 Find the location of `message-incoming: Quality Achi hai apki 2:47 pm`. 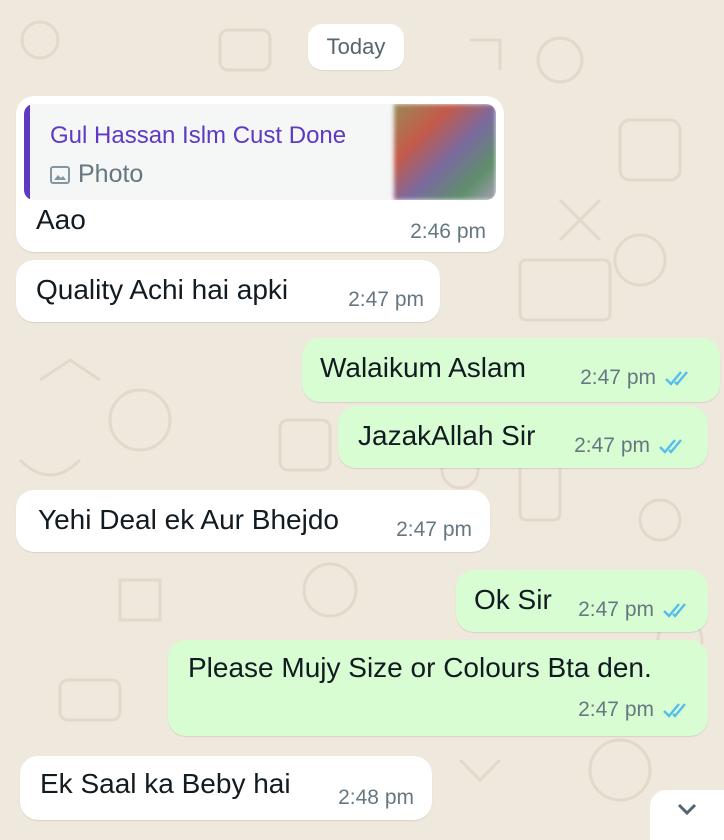

message-incoming: Quality Achi hai apki 2:47 pm is located at coordinates (228, 291).